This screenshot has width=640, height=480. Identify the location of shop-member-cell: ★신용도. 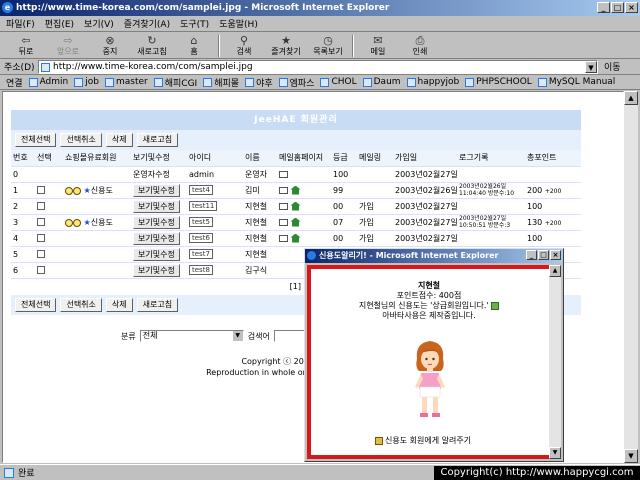
(97, 222).